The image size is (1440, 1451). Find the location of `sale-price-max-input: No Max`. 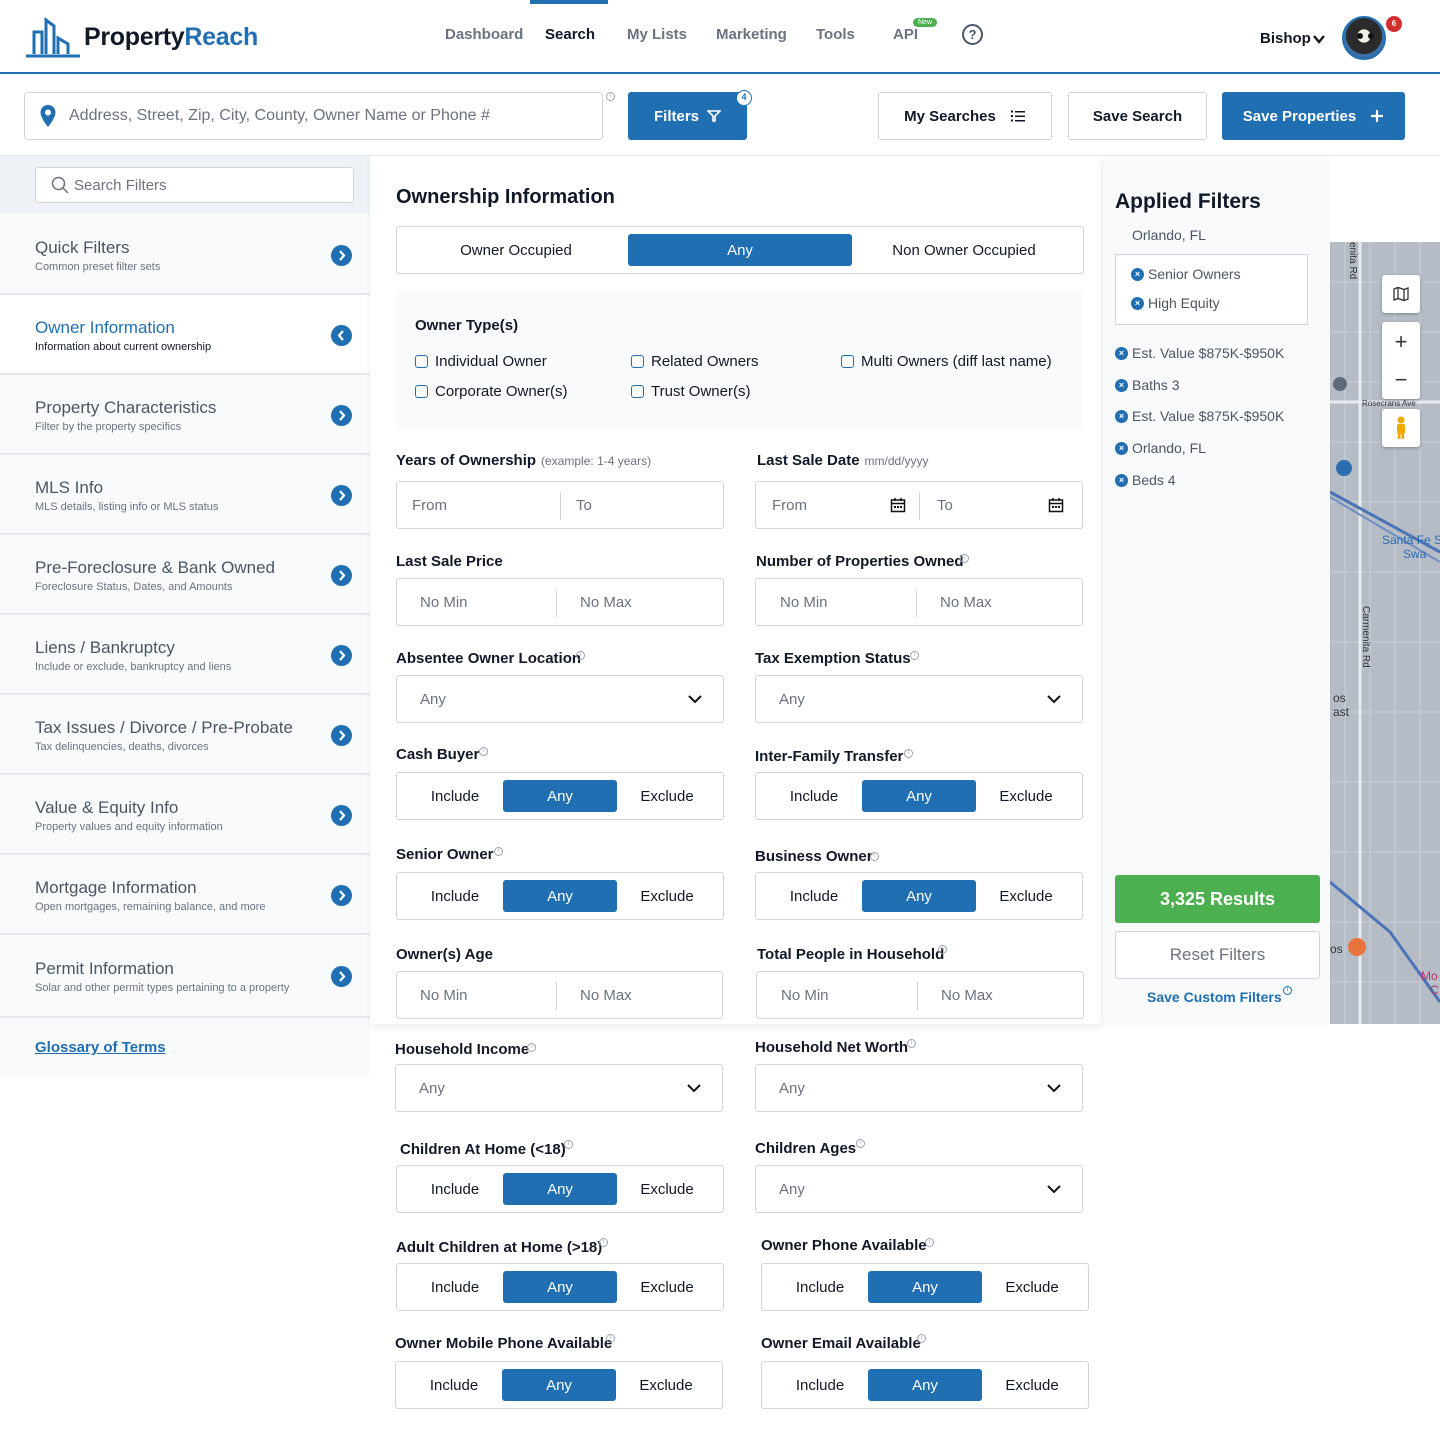

sale-price-max-input: No Max is located at coordinates (606, 602).